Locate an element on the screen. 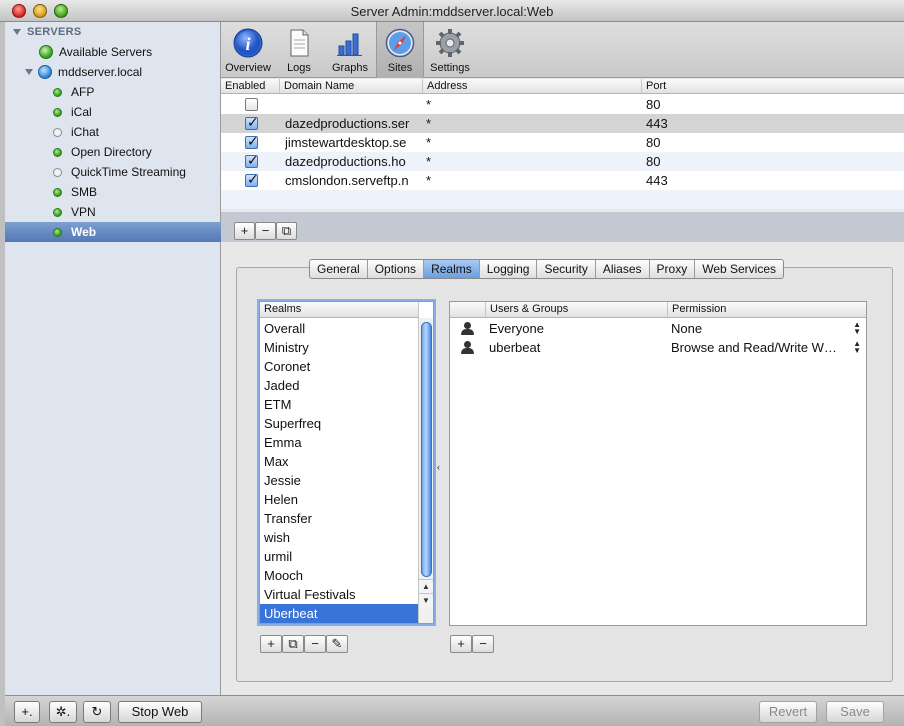  duplicate-realm-button: ⧉ is located at coordinates (293, 644).